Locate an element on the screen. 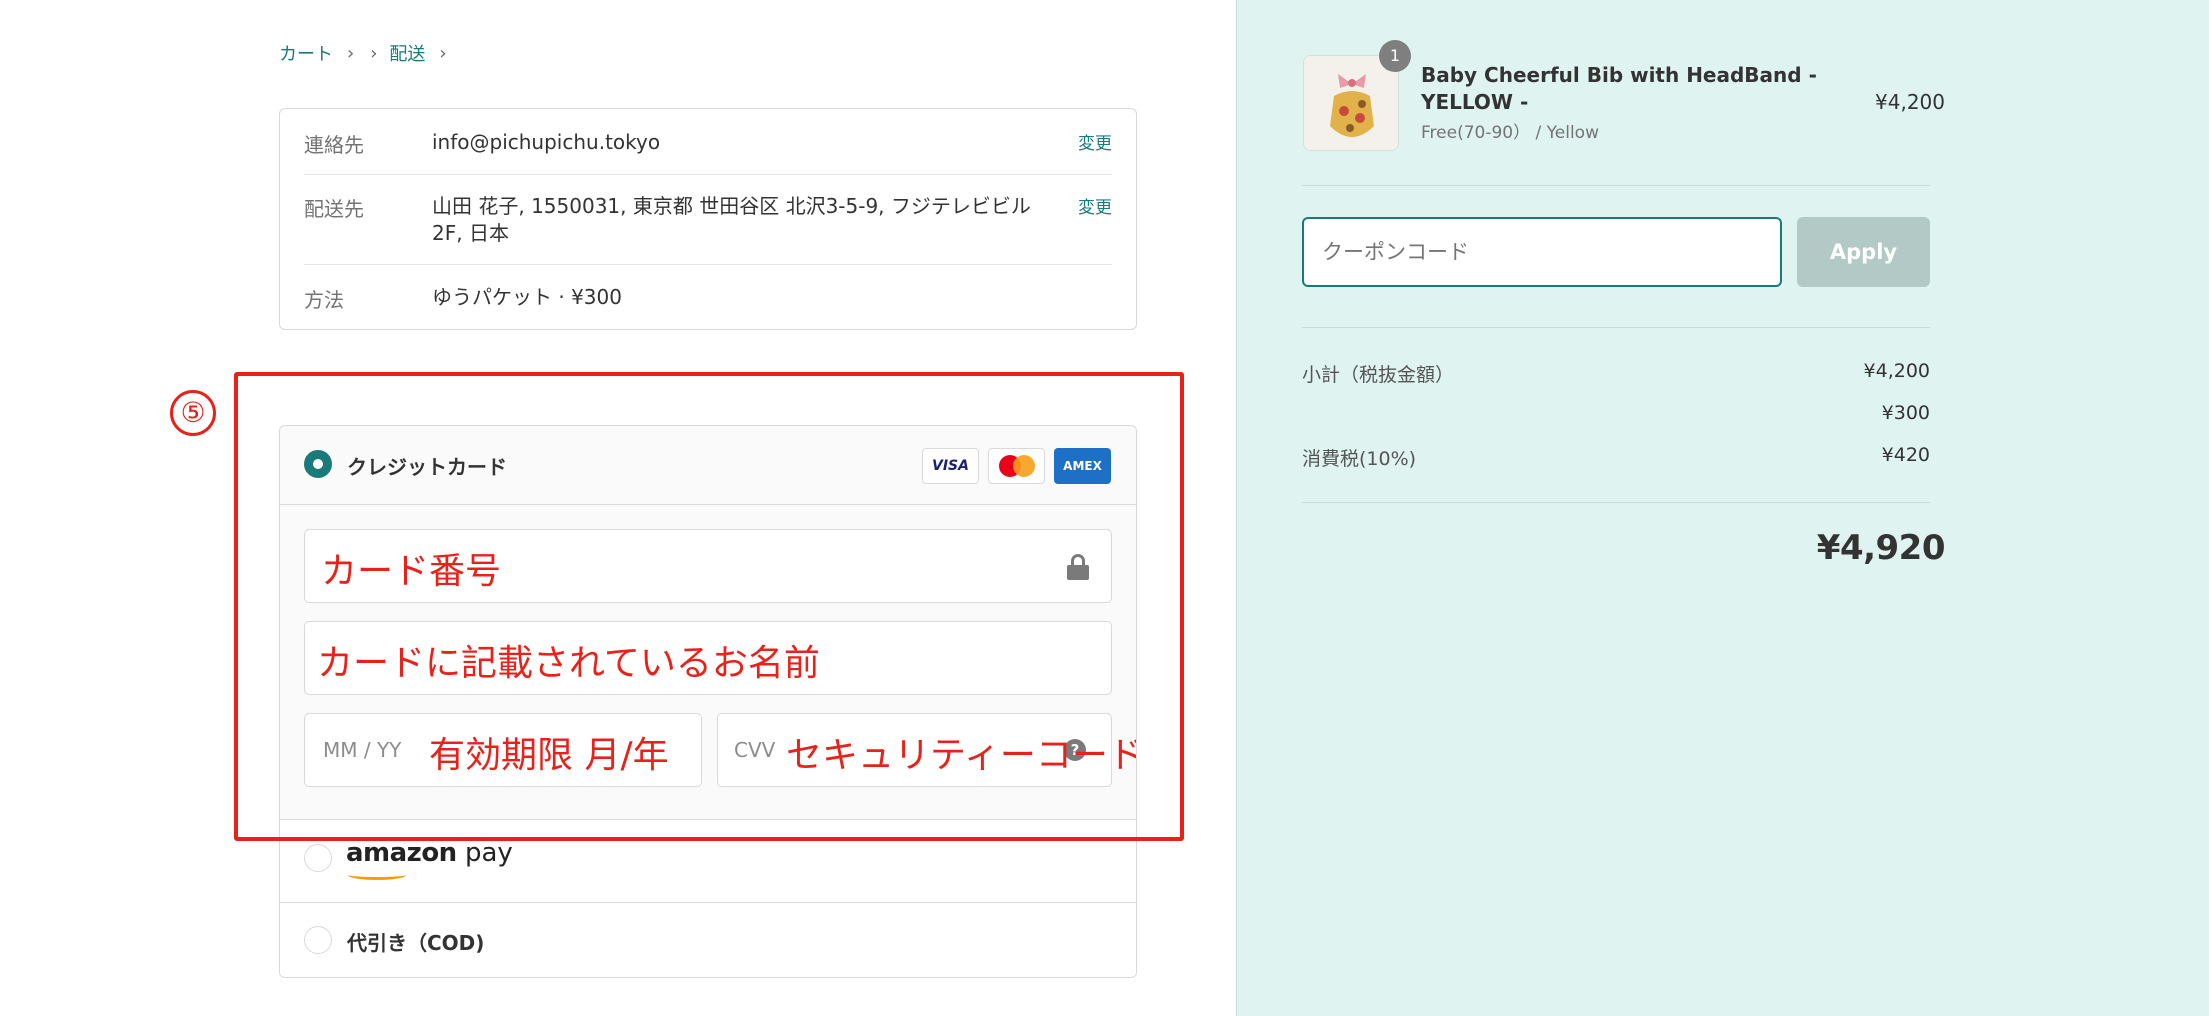 This screenshot has height=1016, width=2209. subtotal-label: 小計（税抜金額） is located at coordinates (1378, 375).